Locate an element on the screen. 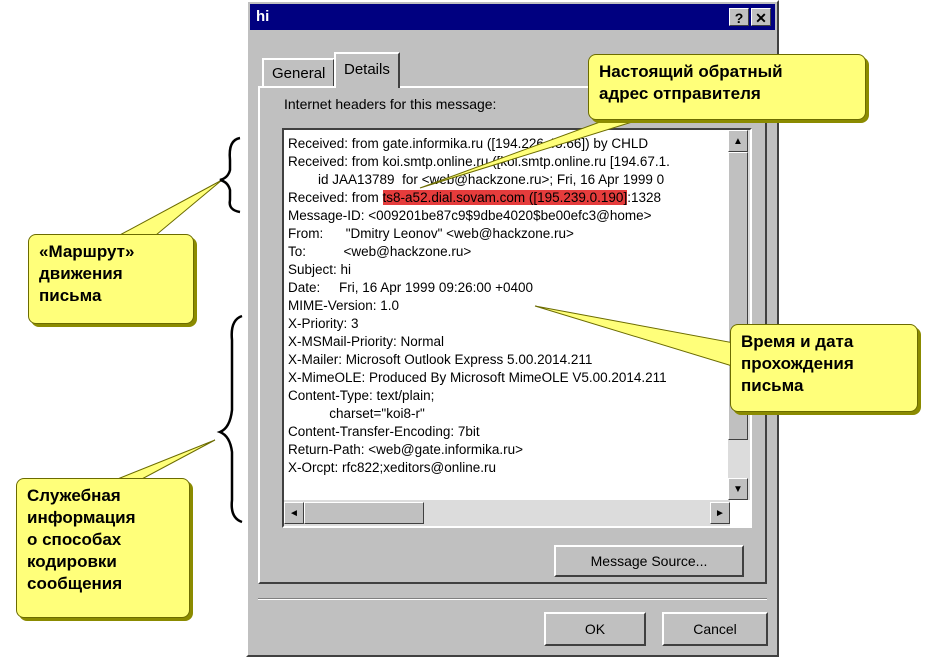 This screenshot has height=657, width=937. tab-general: General is located at coordinates (299, 72).